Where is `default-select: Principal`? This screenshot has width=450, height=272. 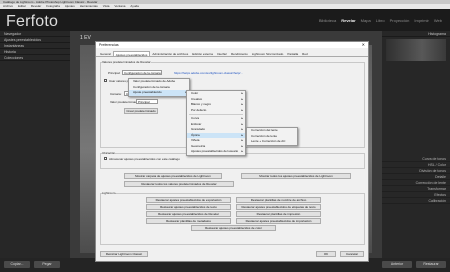
default-select: Principal is located at coordinates (147, 101).